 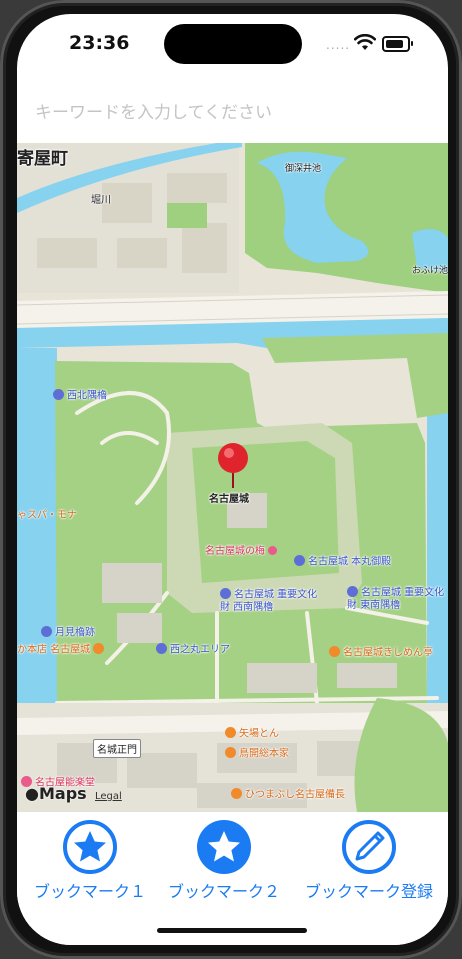 What do you see at coordinates (368, 891) in the screenshot?
I see `bookmark-register-label: ブックマーク登録` at bounding box center [368, 891].